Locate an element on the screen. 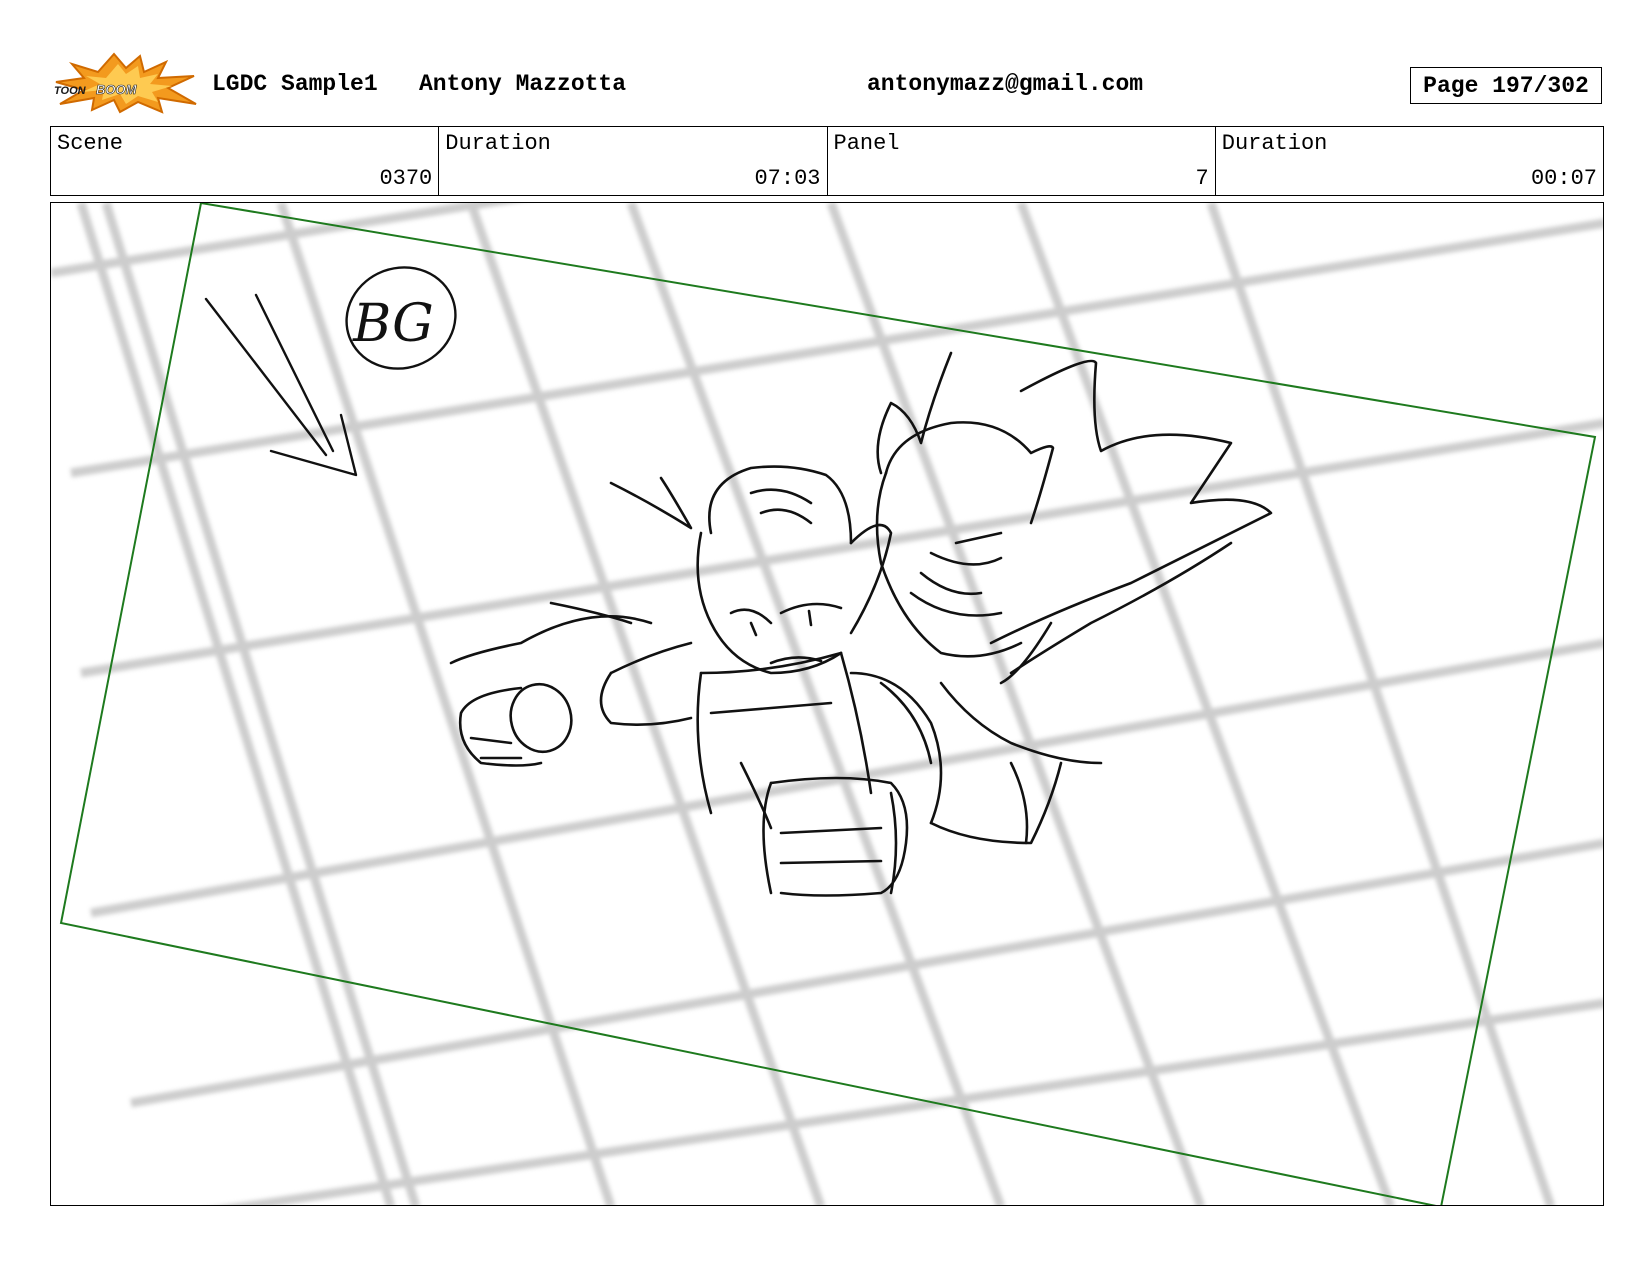 Image resolution: width=1648 pixels, height=1276 pixels. scene-duration-value: 07:03 is located at coordinates (787, 178).